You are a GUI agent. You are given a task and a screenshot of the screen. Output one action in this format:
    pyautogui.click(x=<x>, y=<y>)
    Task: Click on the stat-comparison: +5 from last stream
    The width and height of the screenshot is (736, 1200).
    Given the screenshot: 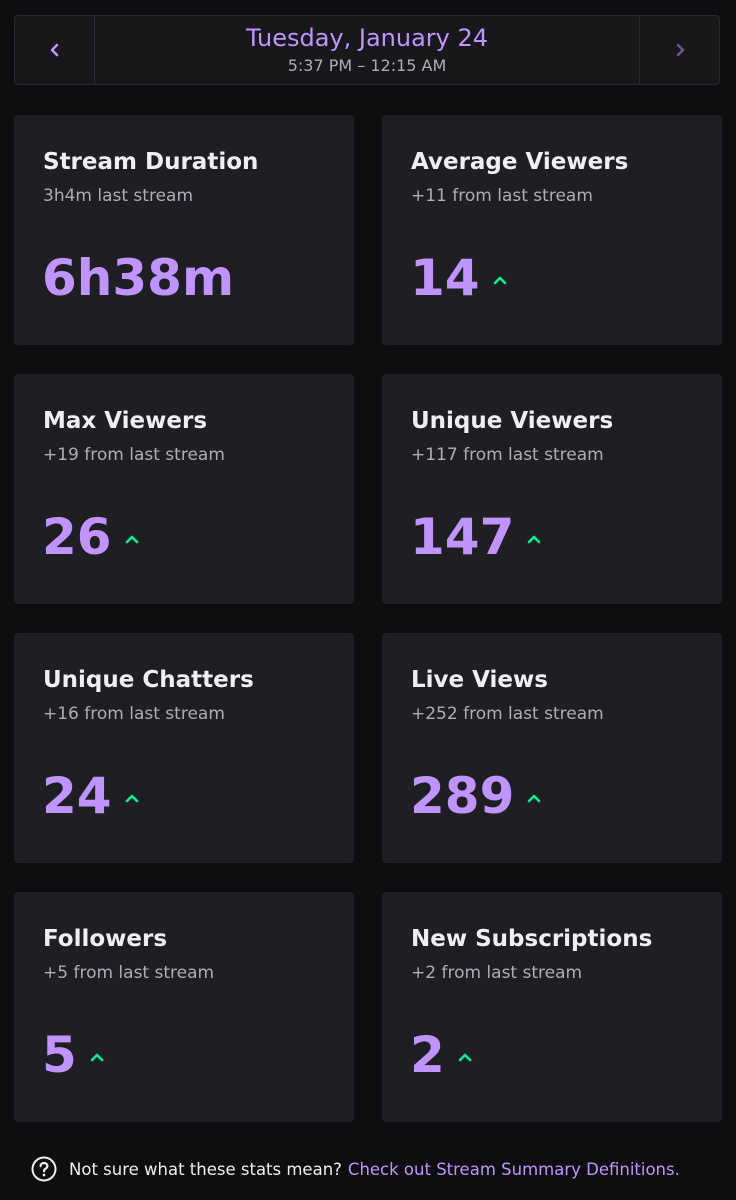 What is the action you would take?
    pyautogui.click(x=129, y=973)
    